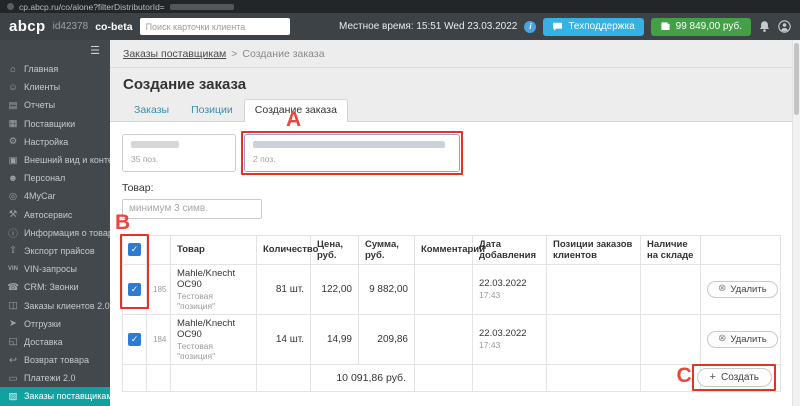 The width and height of the screenshot is (800, 406). Describe the element at coordinates (13, 360) in the screenshot. I see `return-arrow-icon: ↩` at that location.